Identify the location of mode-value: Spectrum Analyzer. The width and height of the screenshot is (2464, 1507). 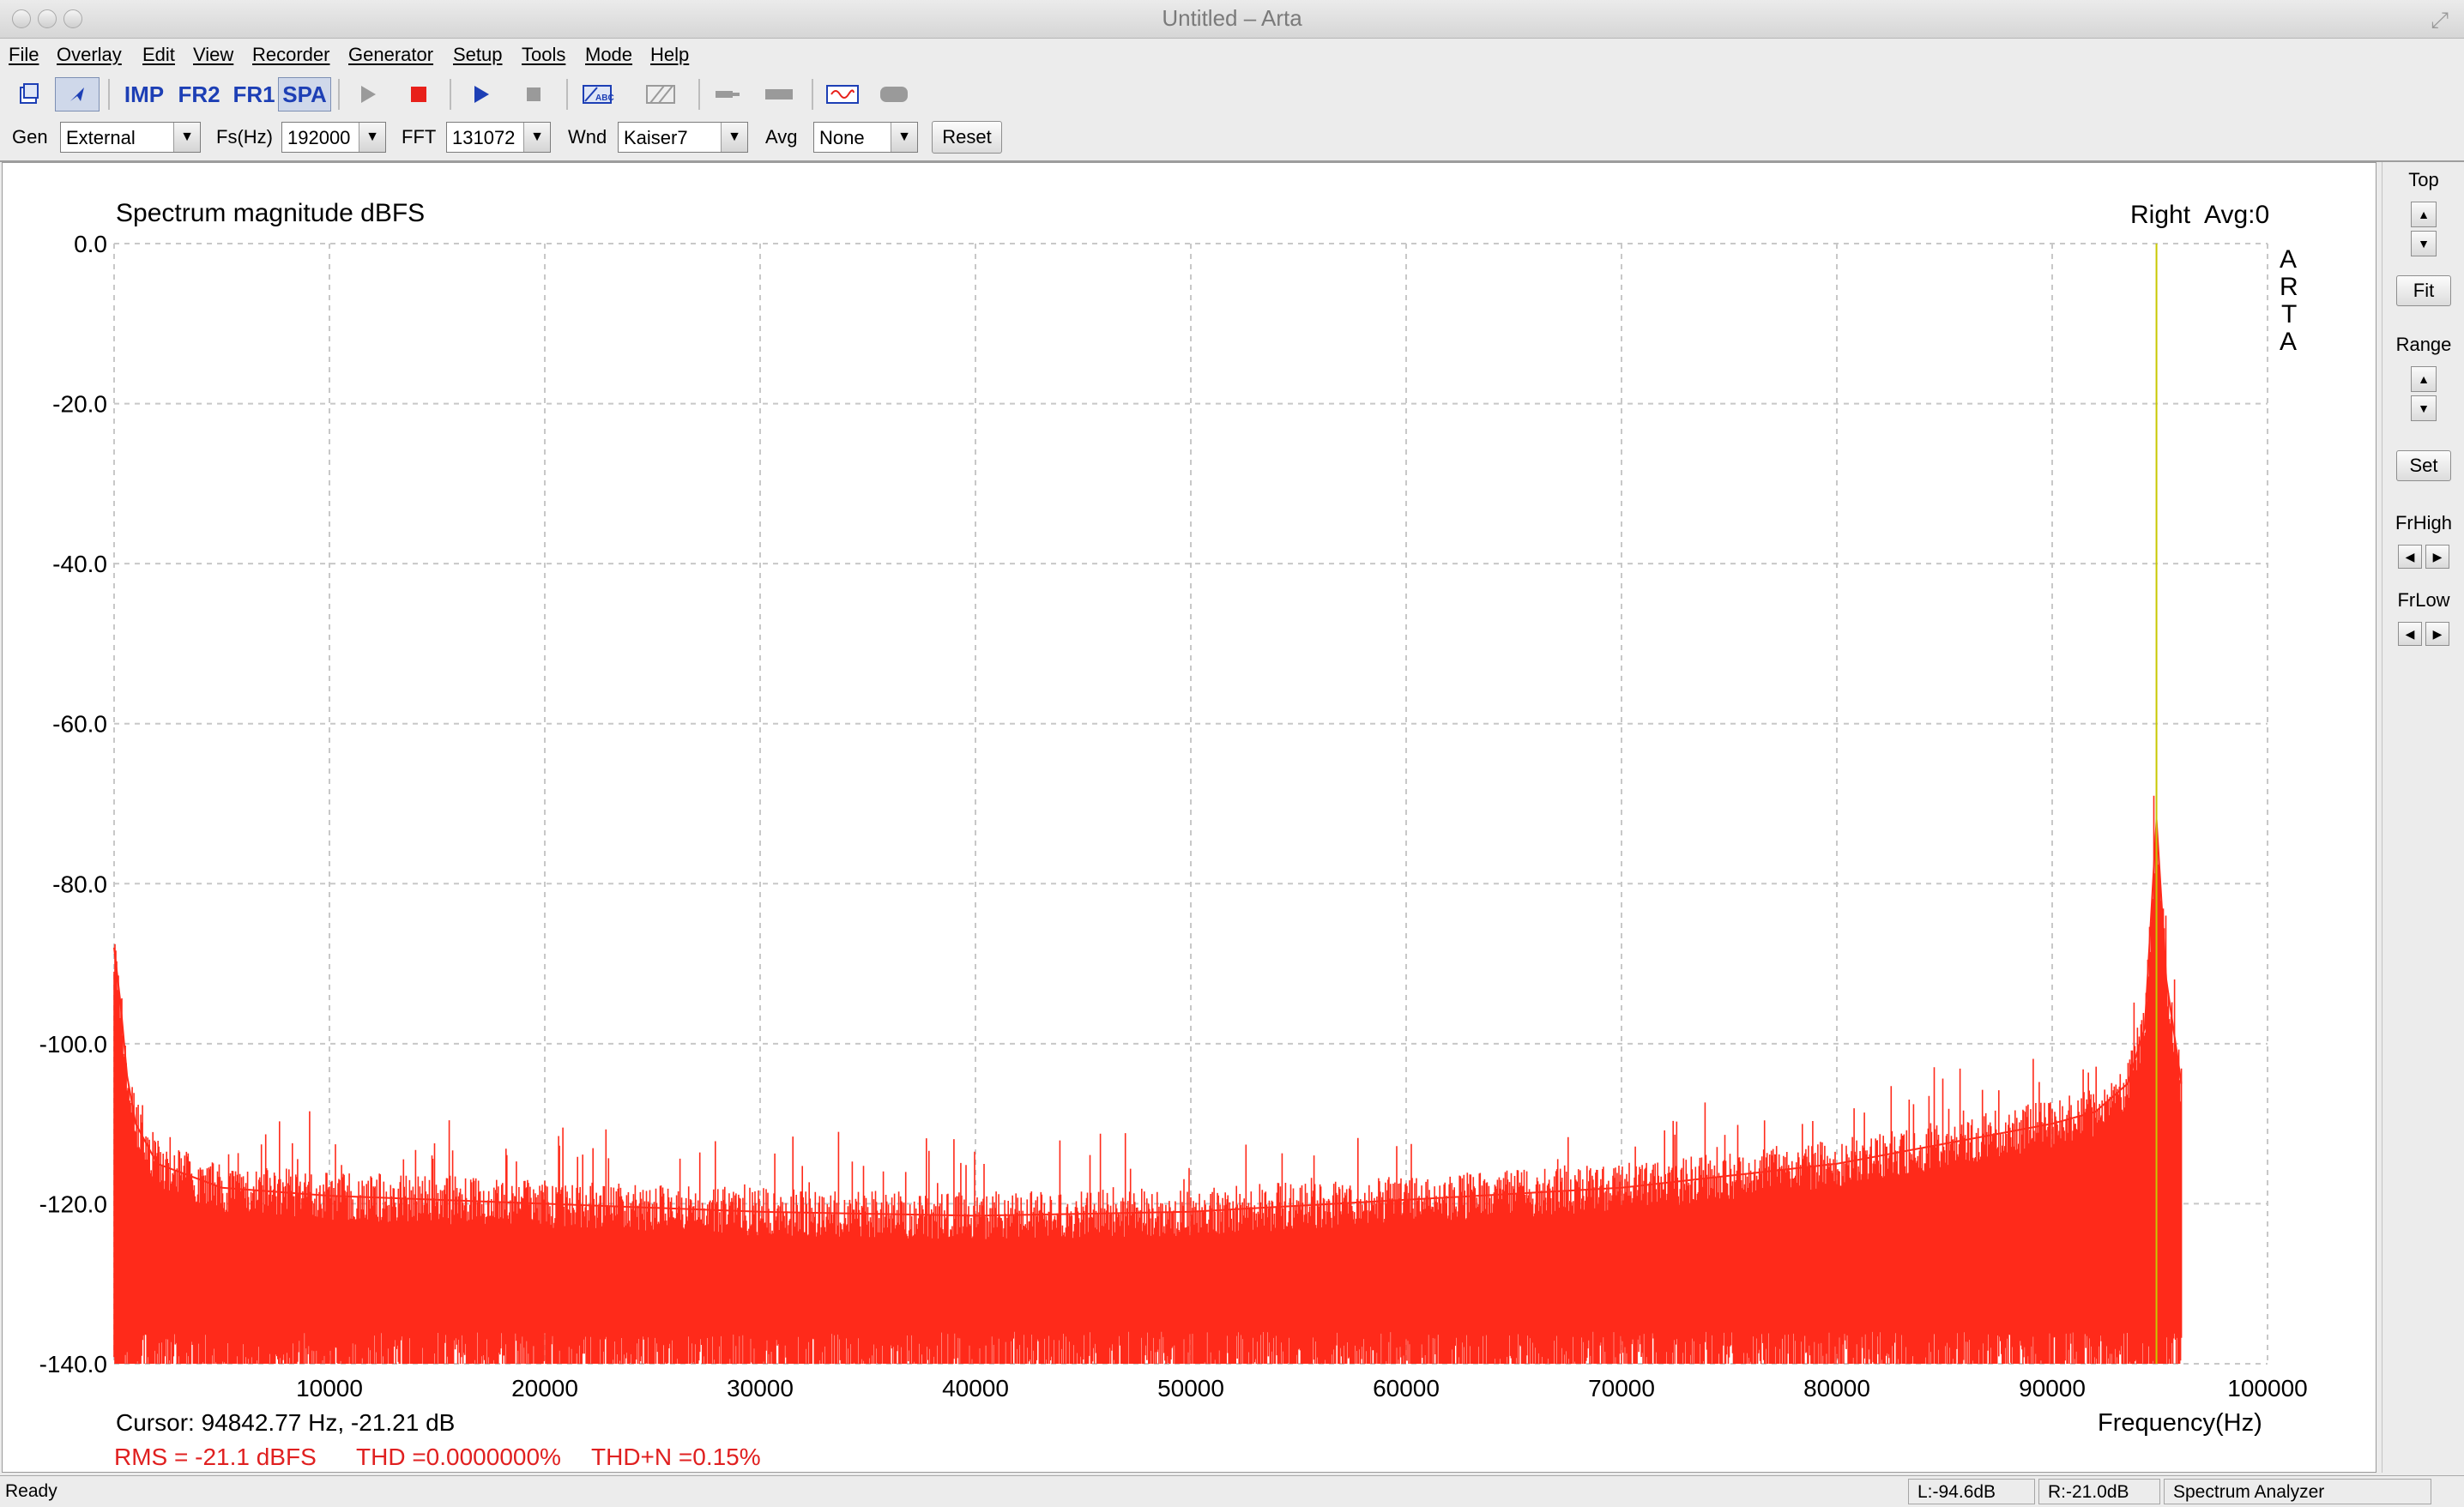
(2249, 1492).